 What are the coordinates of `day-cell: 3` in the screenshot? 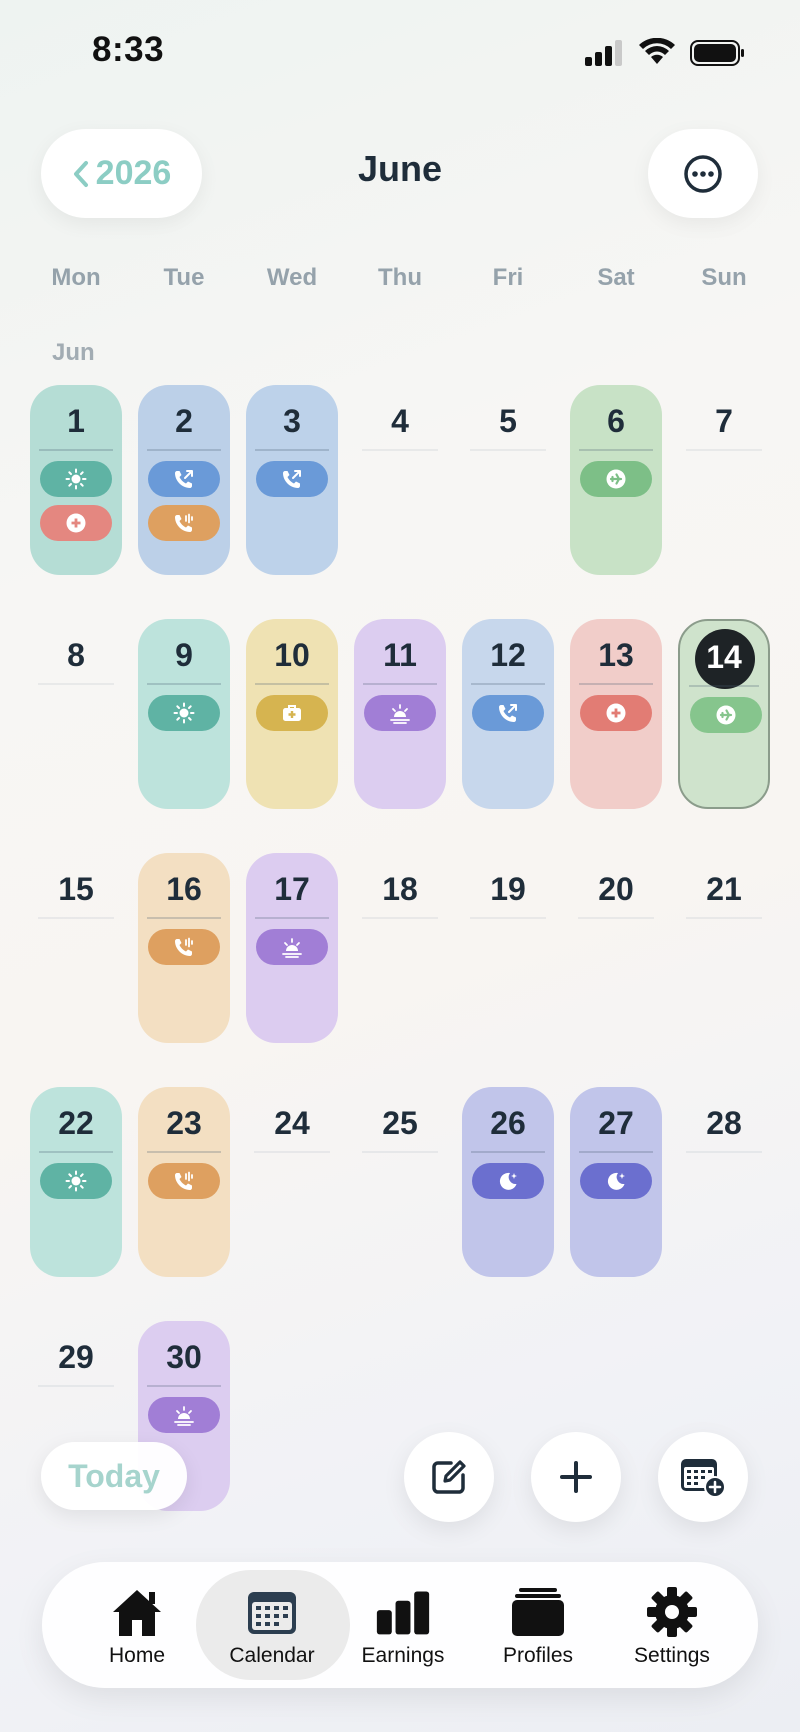 It's located at (292, 480).